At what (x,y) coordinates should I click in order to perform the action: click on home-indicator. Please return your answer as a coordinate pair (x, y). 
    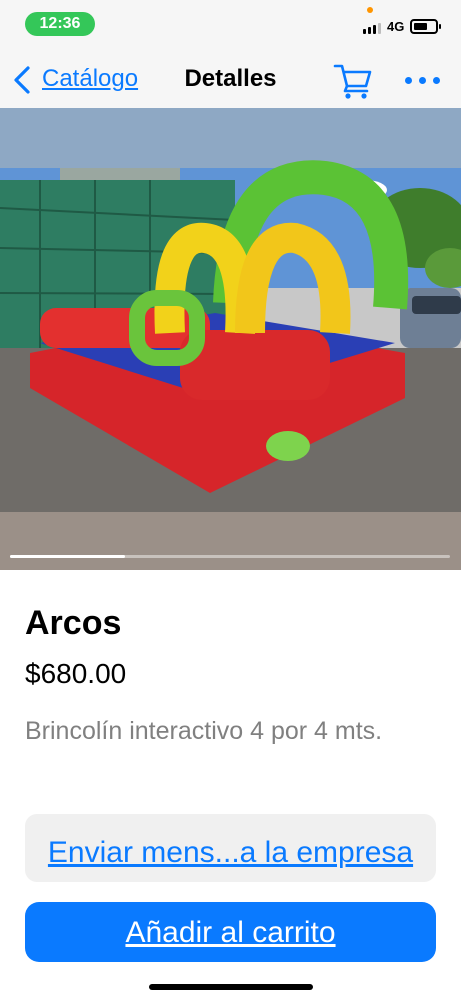
    Looking at the image, I should click on (231, 987).